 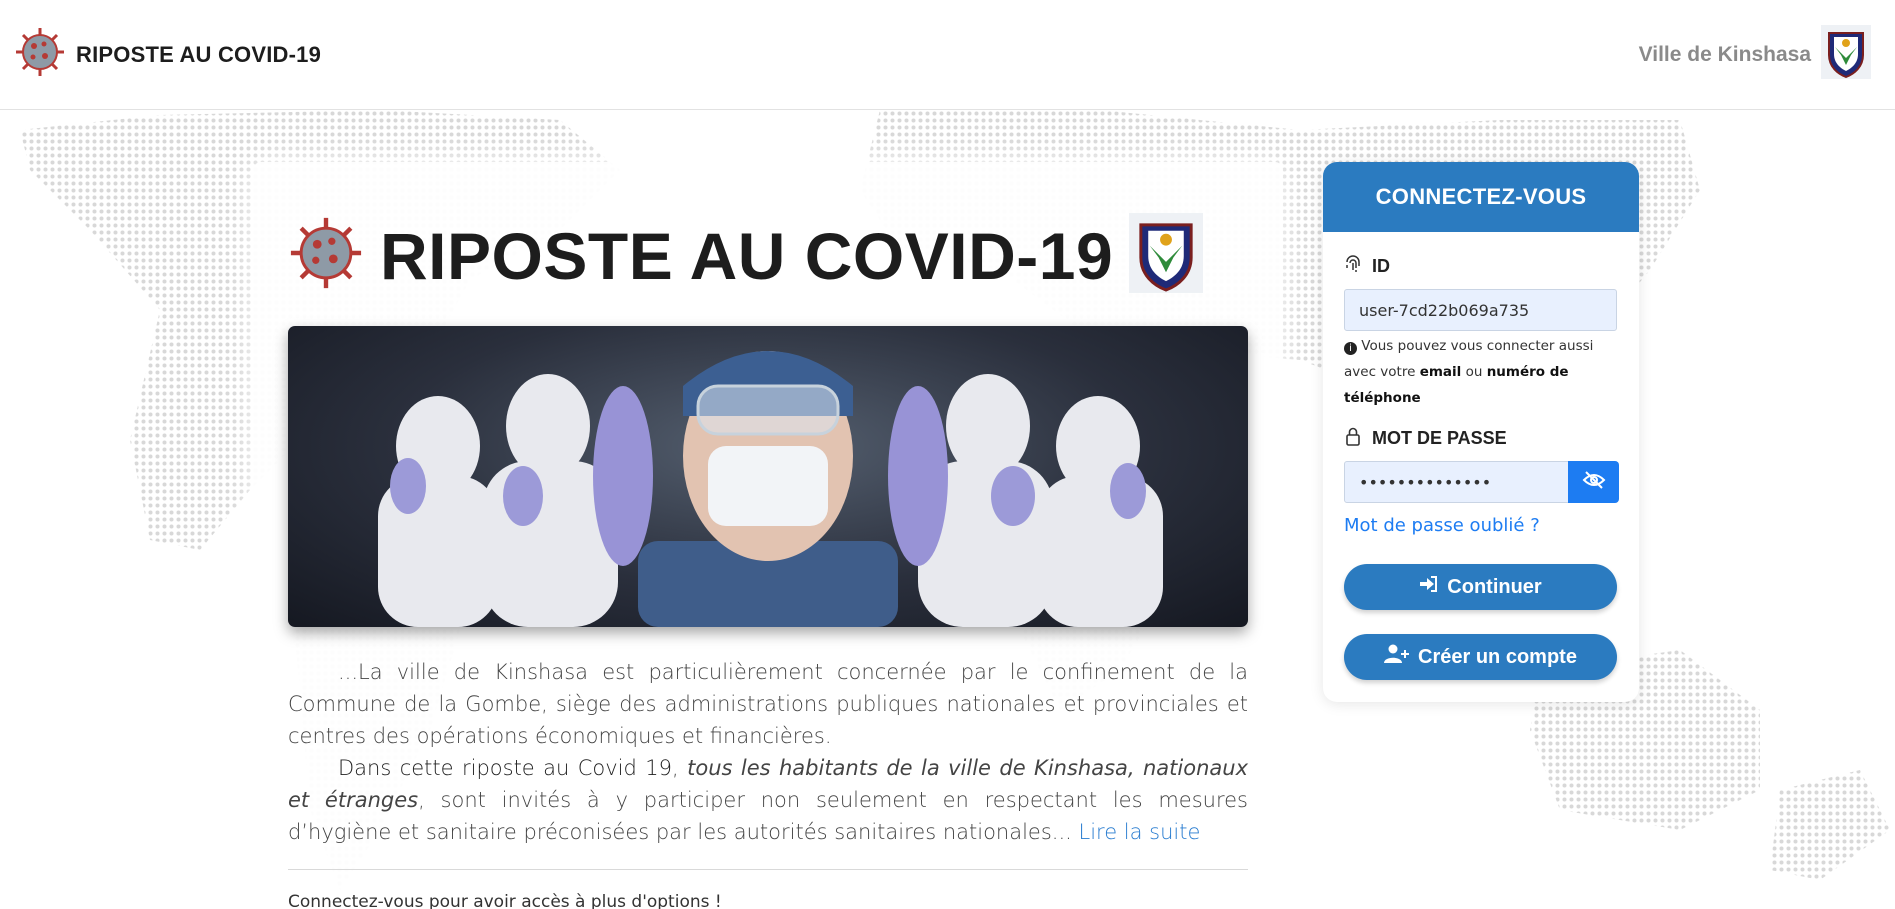 I want to click on create-account-button: Créer un compte, so click(x=1480, y=657).